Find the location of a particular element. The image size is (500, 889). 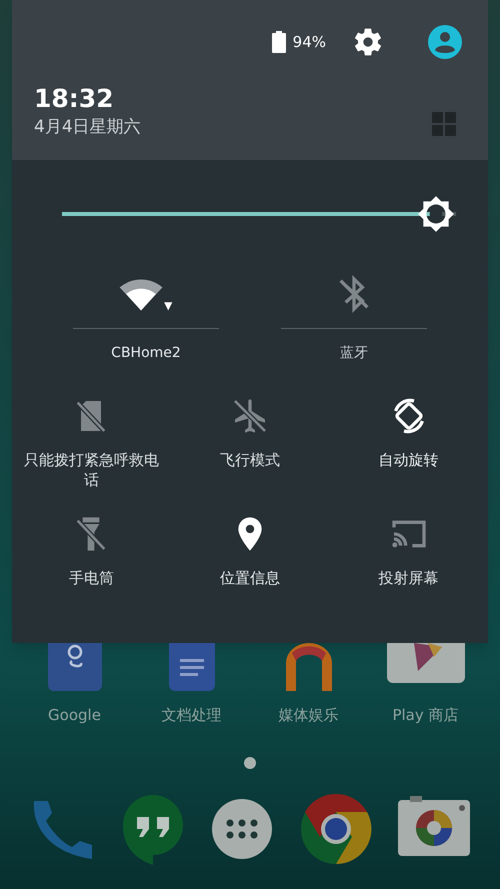

quick-settings-tile: 自动旋转 is located at coordinates (408, 442).